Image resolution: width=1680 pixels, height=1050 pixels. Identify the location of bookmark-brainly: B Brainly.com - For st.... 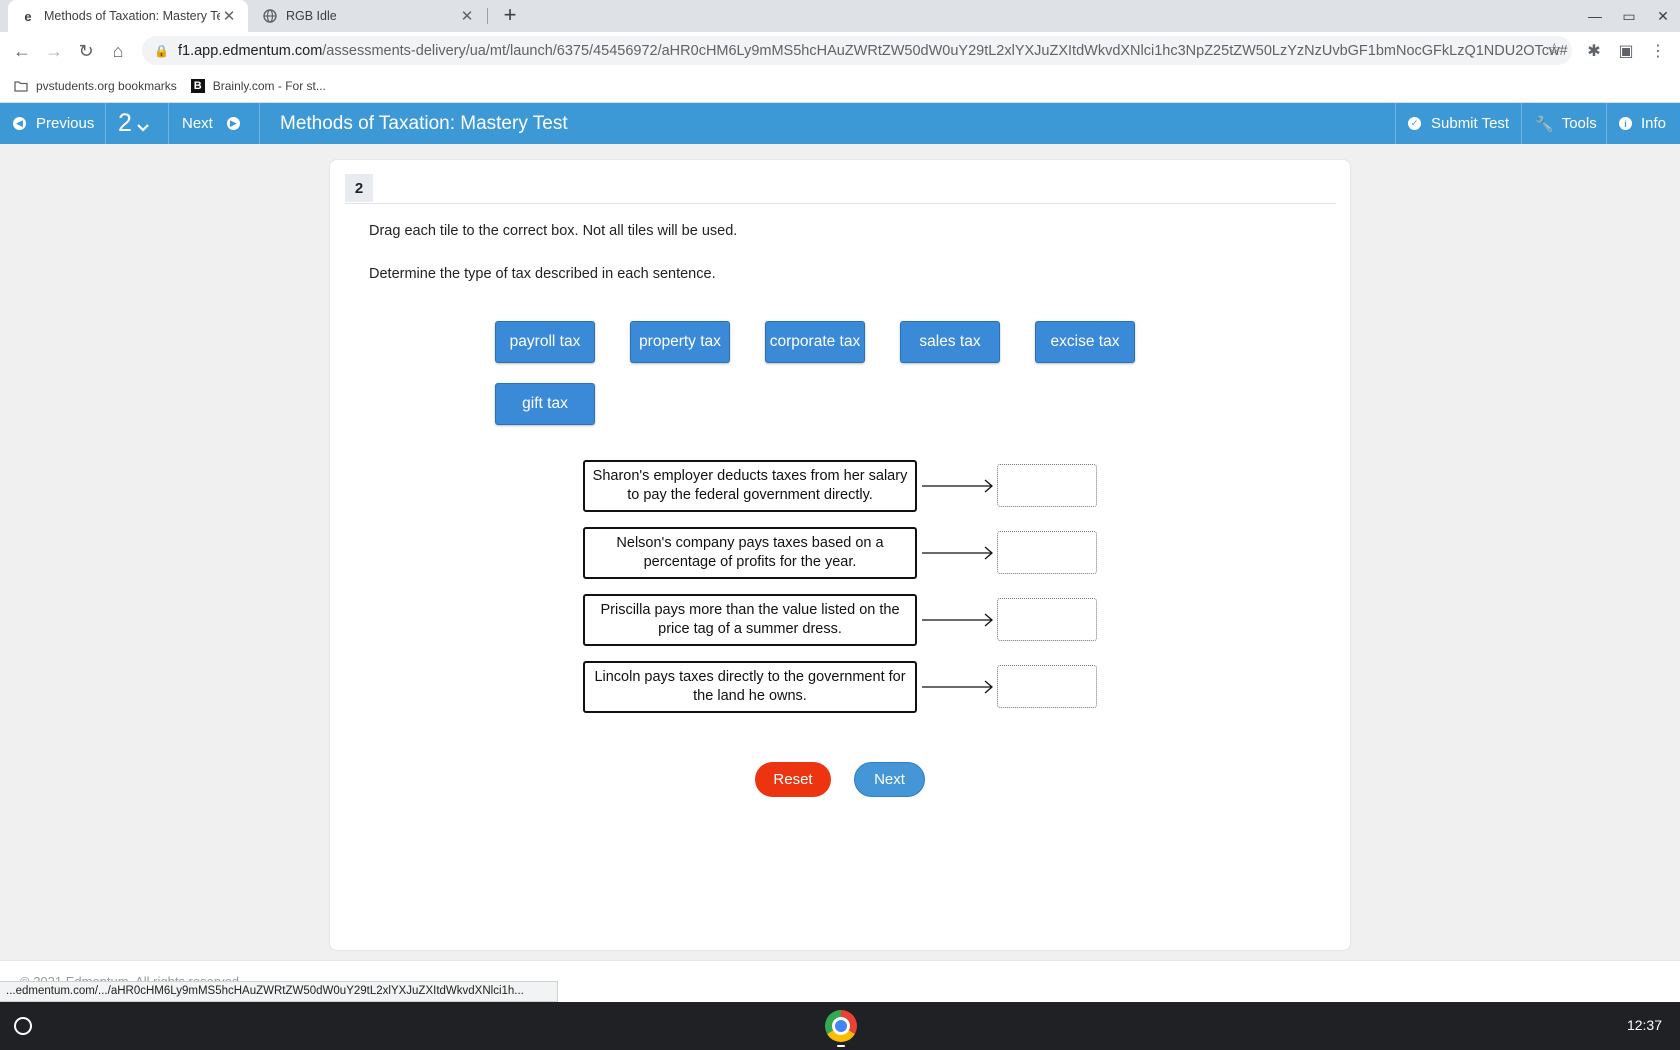
(258, 85).